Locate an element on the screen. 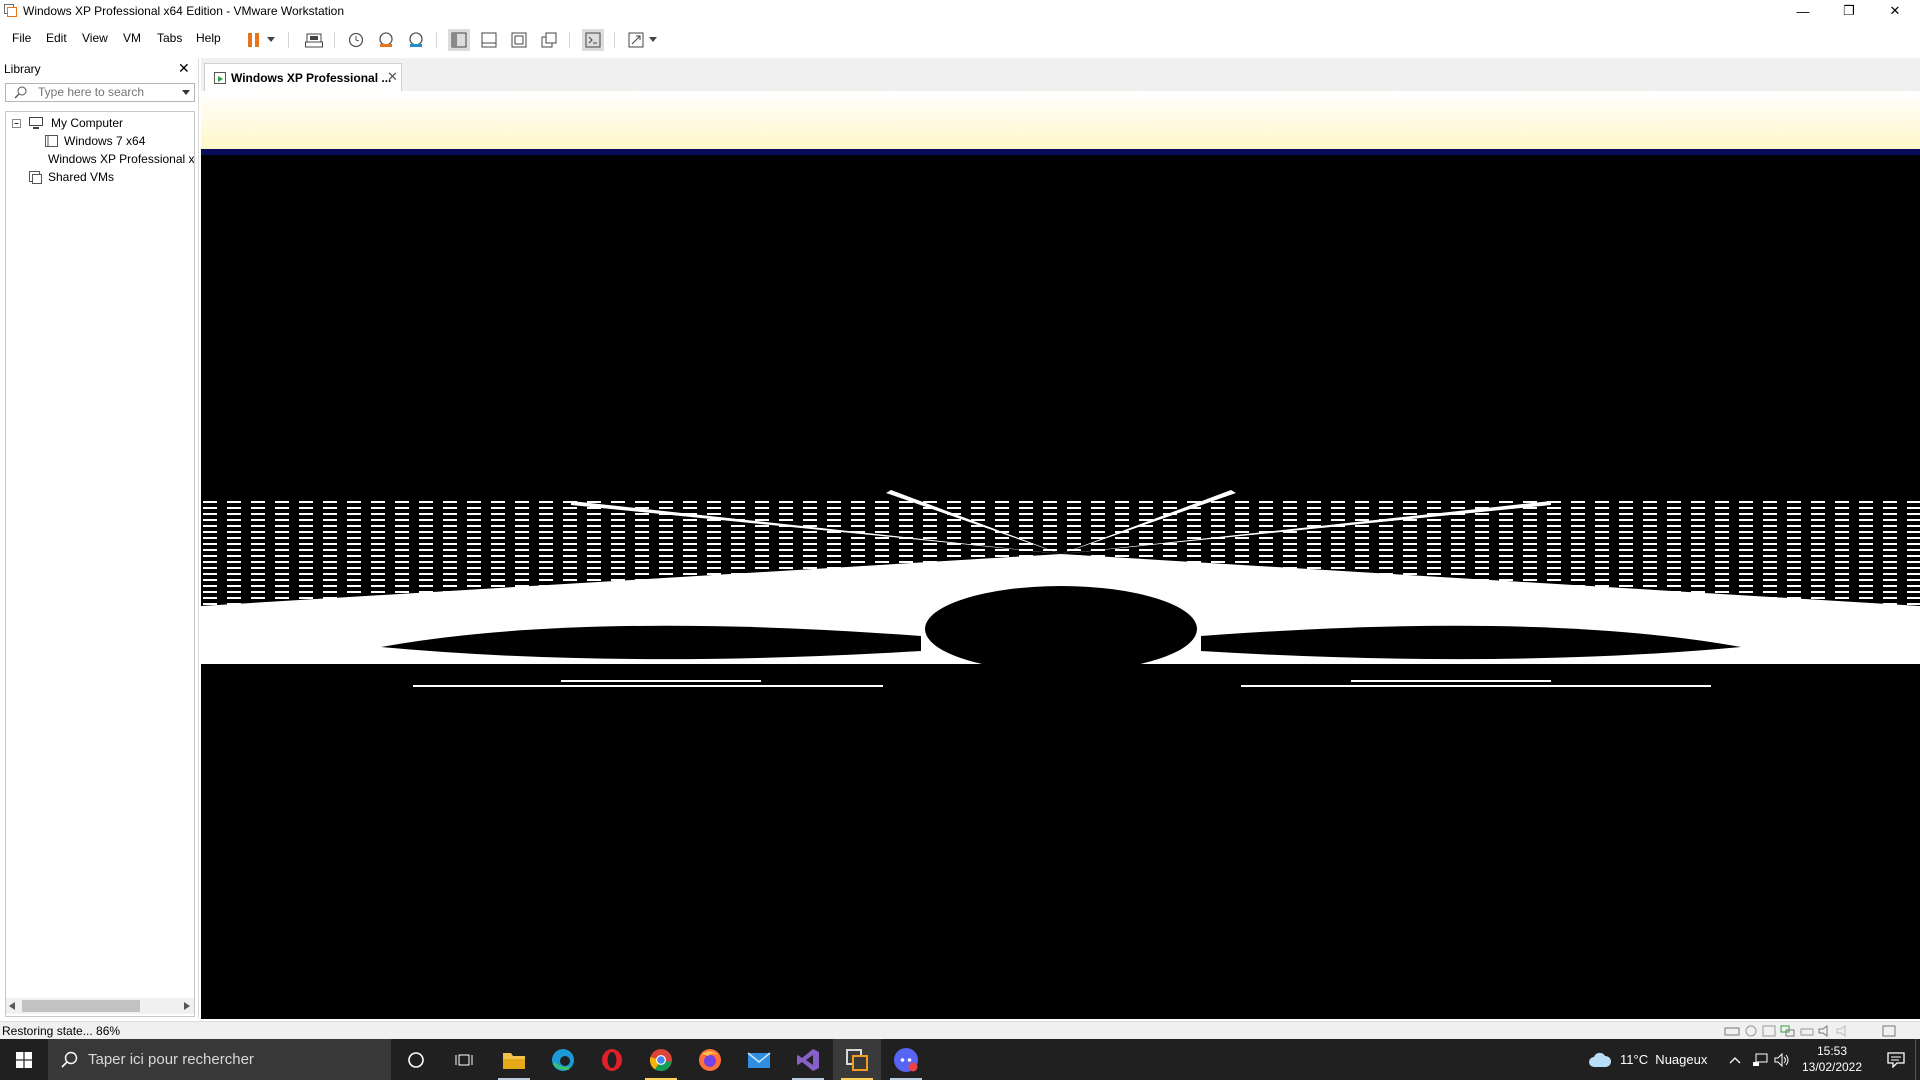  take-snapshot-button is located at coordinates (356, 40).